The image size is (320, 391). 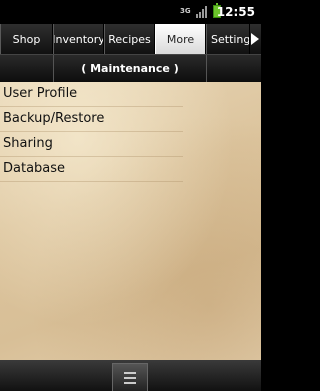 I want to click on menu-icon, so click(x=130, y=377).